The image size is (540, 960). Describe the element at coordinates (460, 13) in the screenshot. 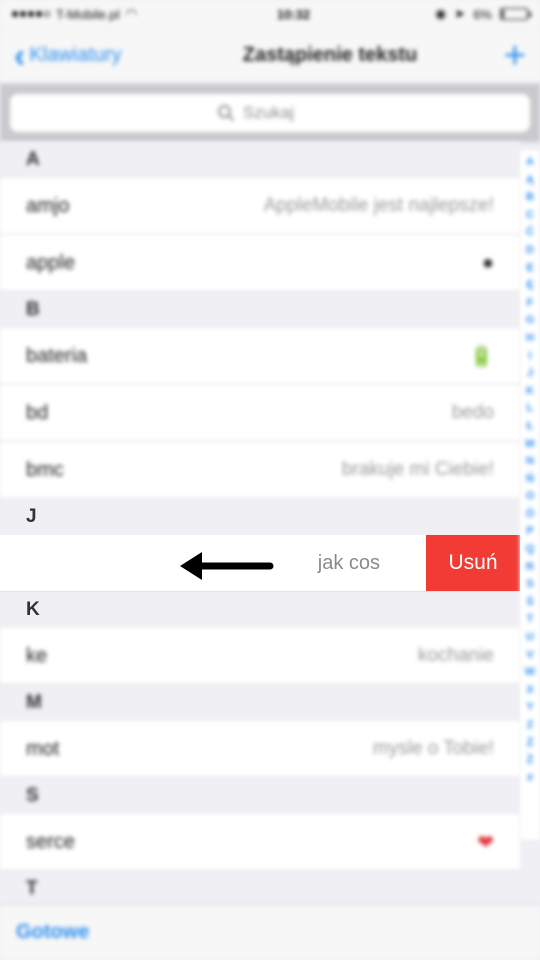

I see `location-icon: ➤` at that location.